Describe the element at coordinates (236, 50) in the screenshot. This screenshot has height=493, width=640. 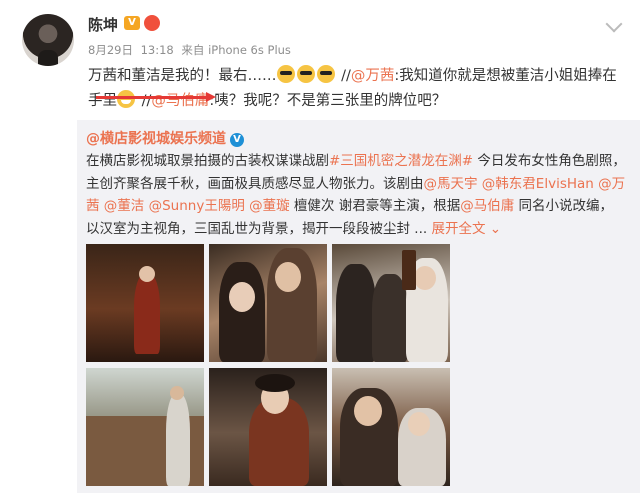
I see `post-source: 来自 iPhone 6s Plus` at that location.